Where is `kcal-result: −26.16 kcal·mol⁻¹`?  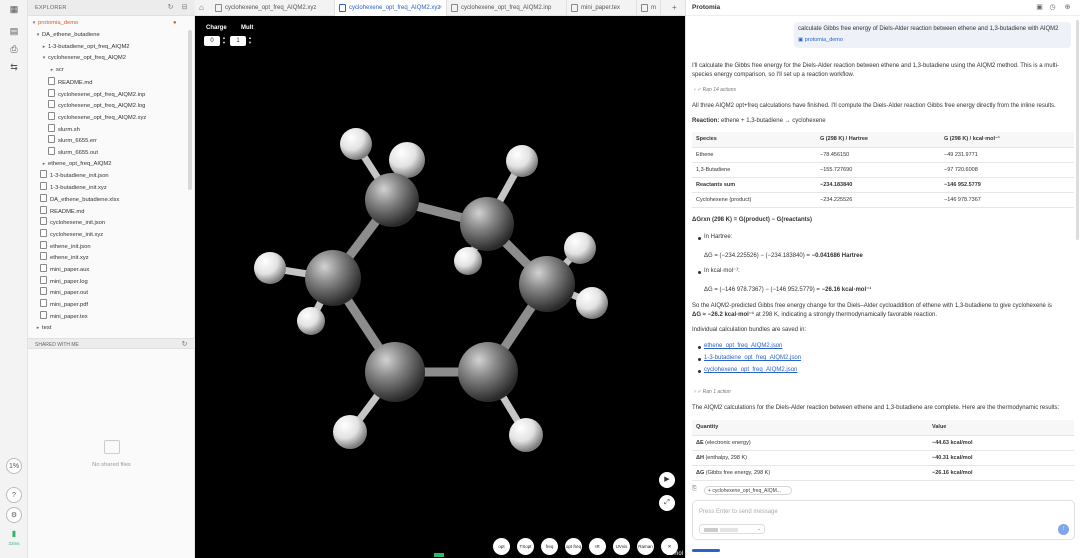
kcal-result: −26.16 kcal·mol⁻¹ is located at coordinates (846, 290).